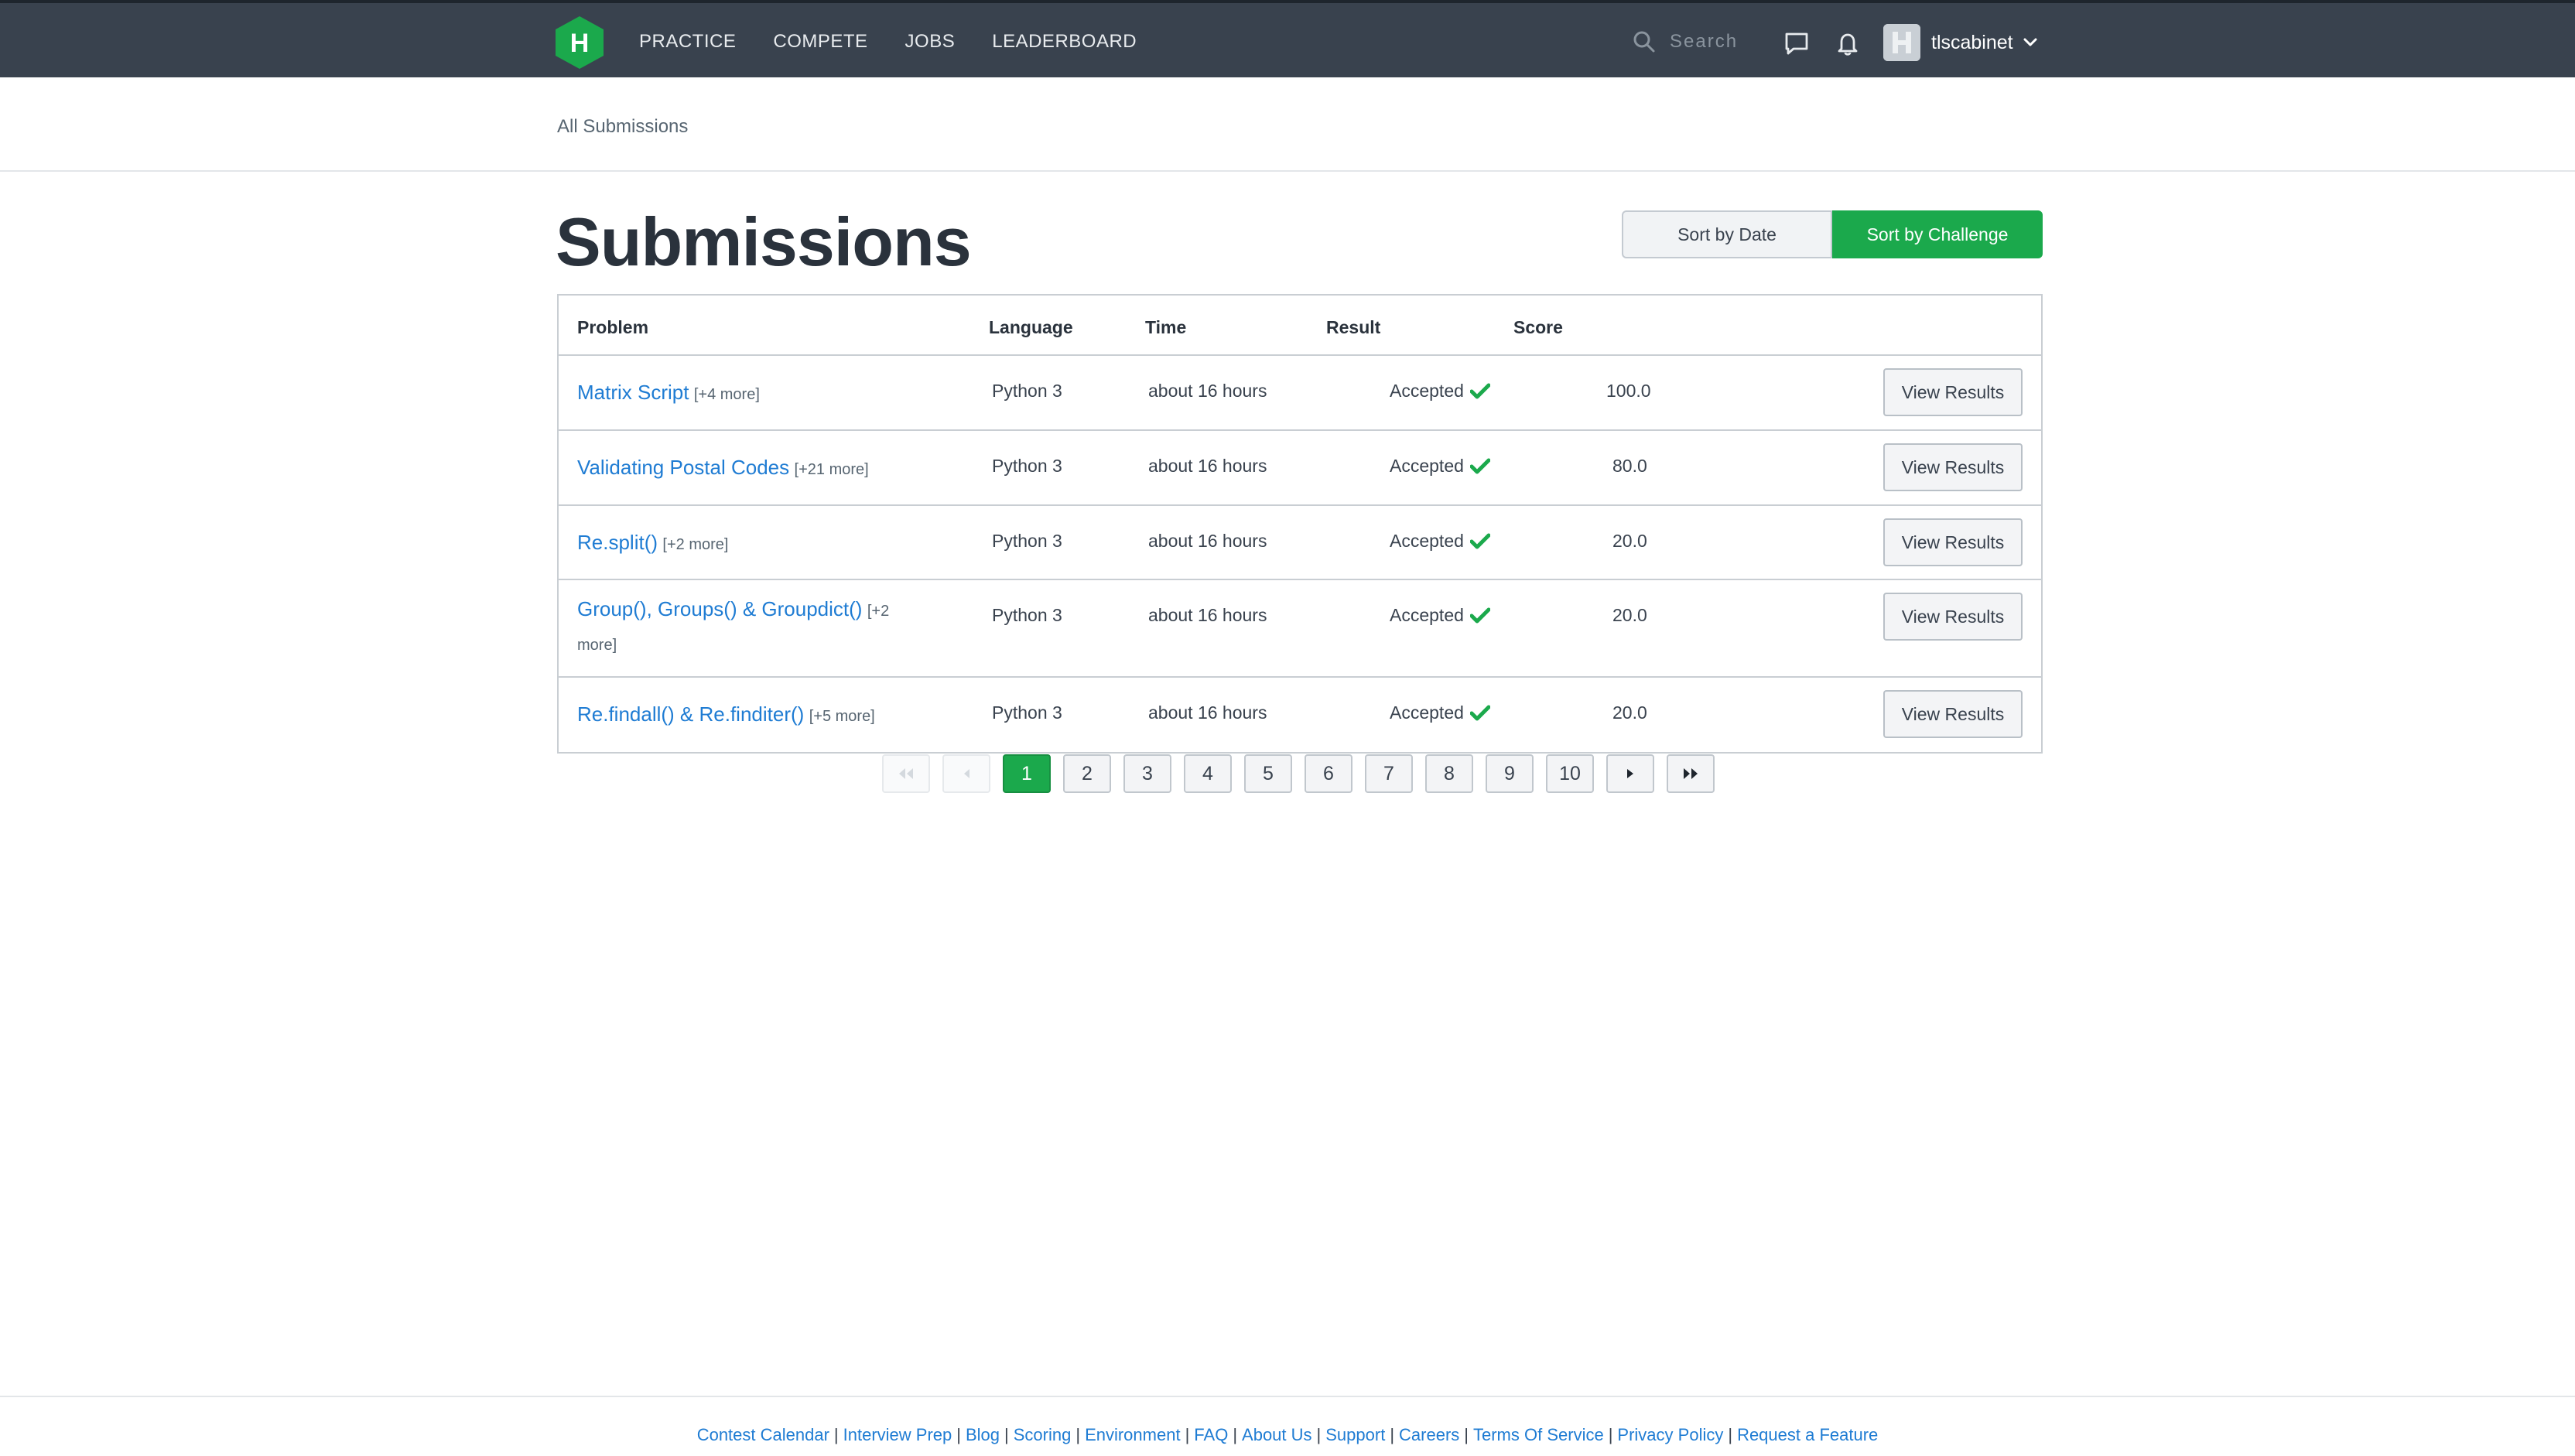 This screenshot has height=1456, width=2575. What do you see at coordinates (2030, 42) in the screenshot?
I see `chevron-down-icon` at bounding box center [2030, 42].